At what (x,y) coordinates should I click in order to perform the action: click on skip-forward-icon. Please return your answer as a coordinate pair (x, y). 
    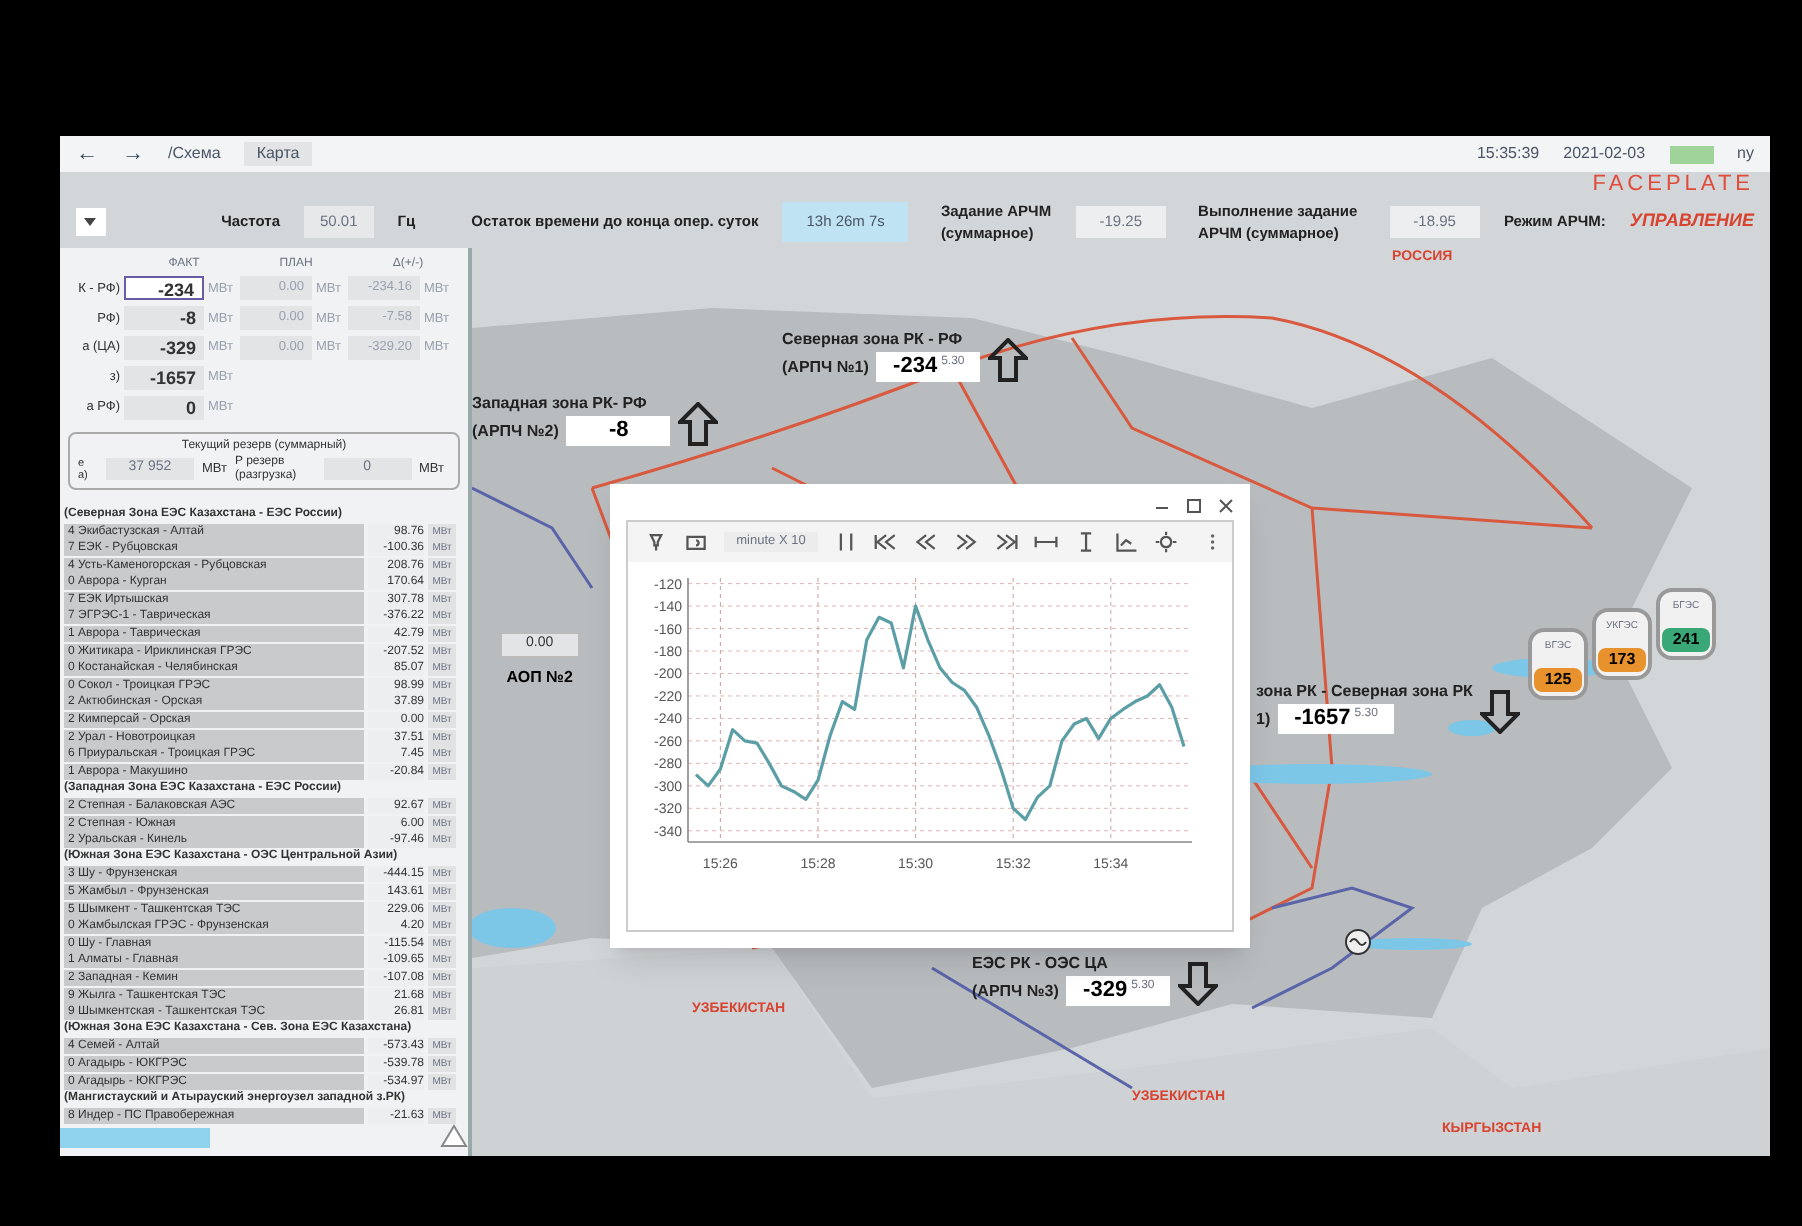
    Looking at the image, I should click on (1006, 542).